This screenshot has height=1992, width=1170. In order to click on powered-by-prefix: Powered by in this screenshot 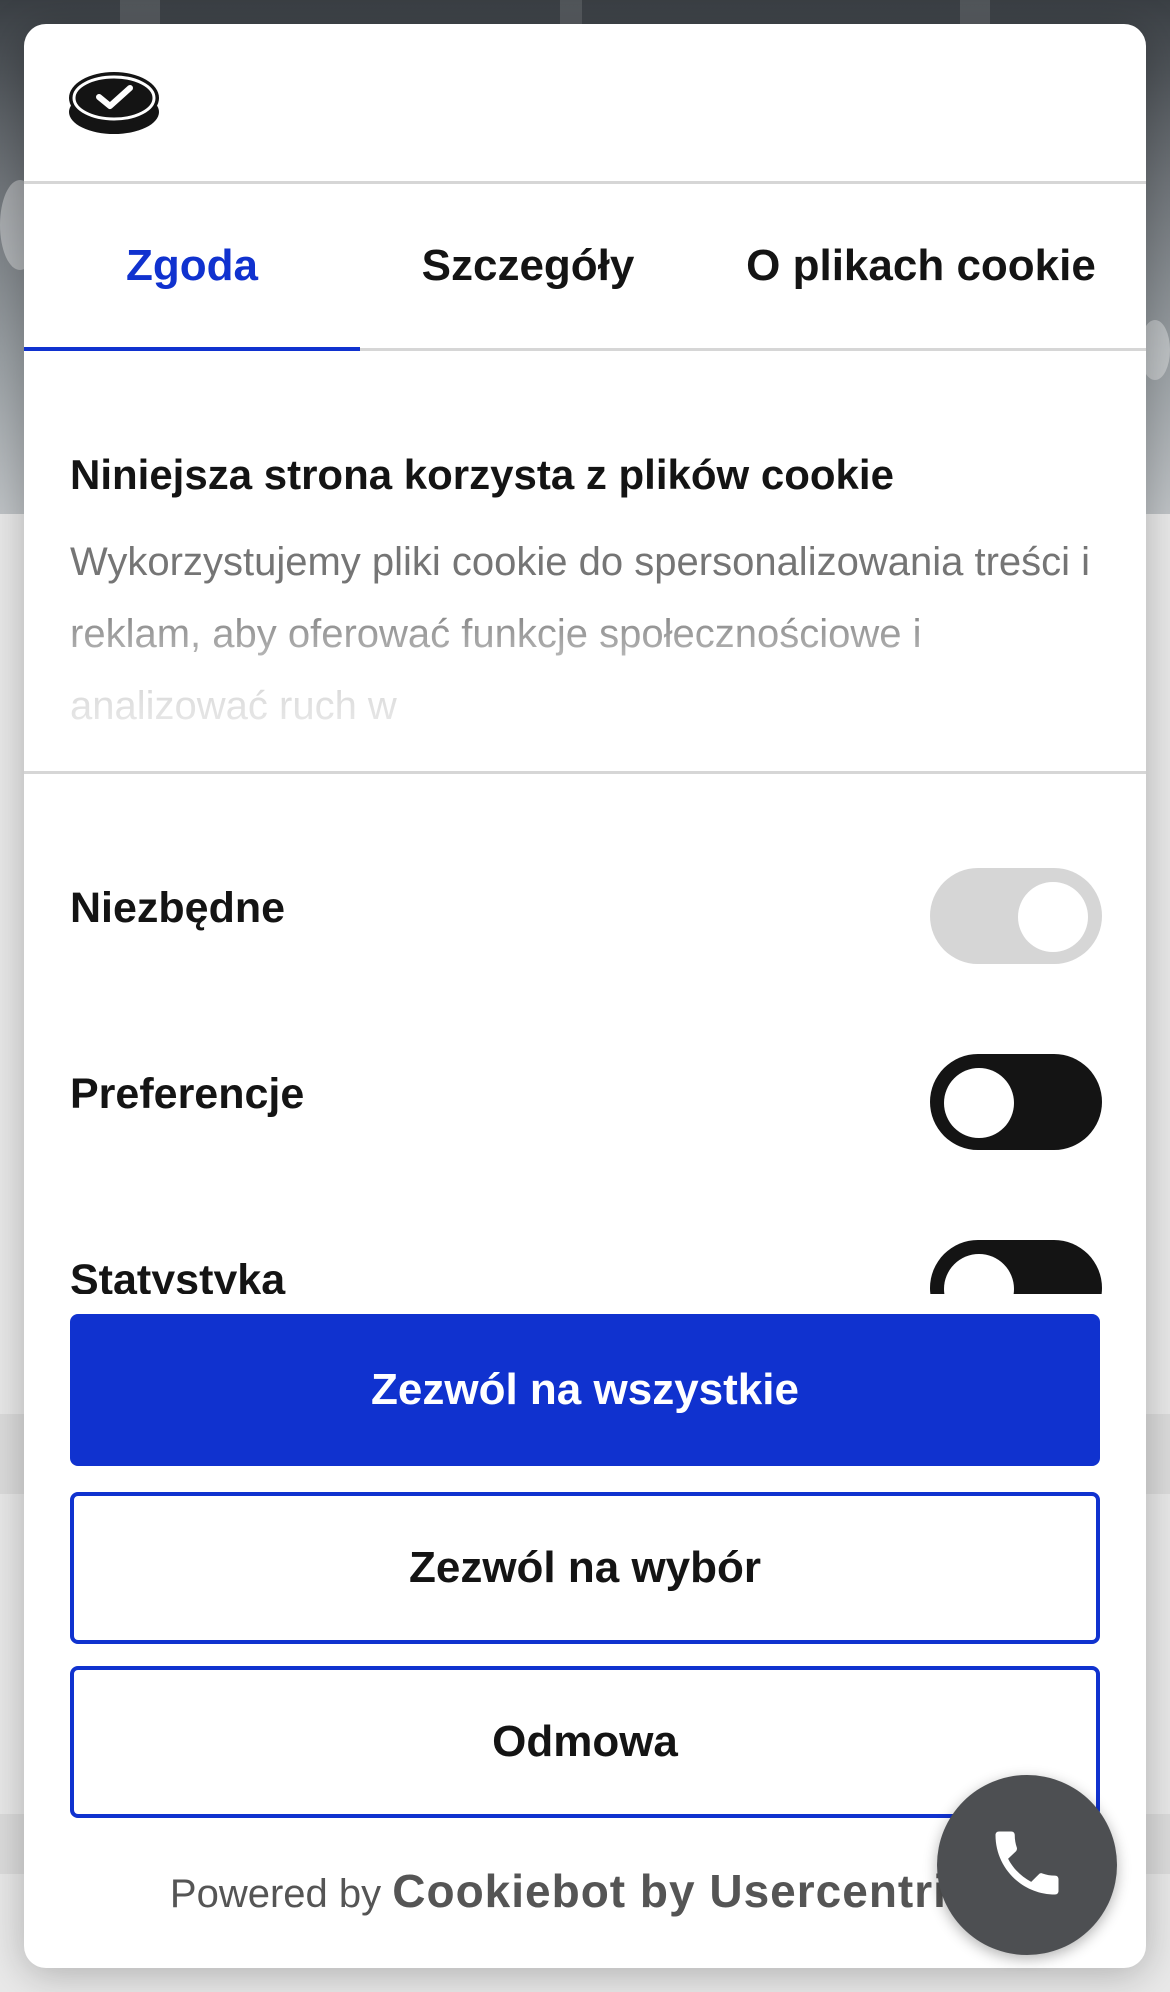, I will do `click(275, 1894)`.